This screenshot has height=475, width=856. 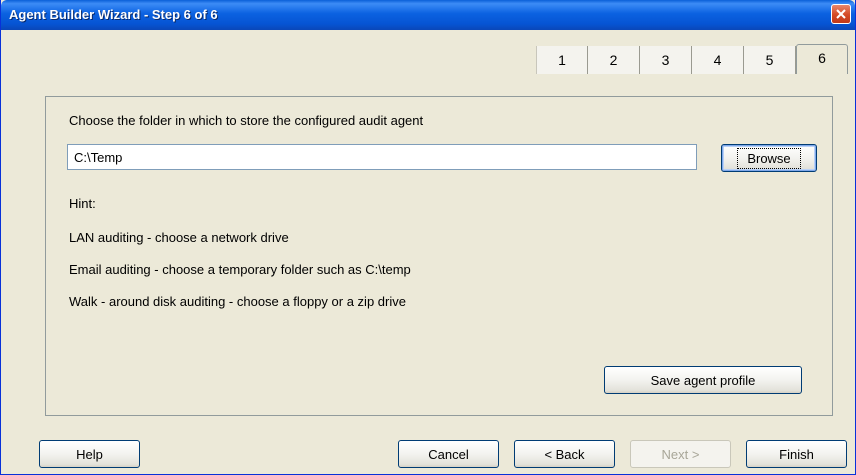 What do you see at coordinates (113, 14) in the screenshot?
I see `window-title: Agent Builder Wizard - Step 6 of 6` at bounding box center [113, 14].